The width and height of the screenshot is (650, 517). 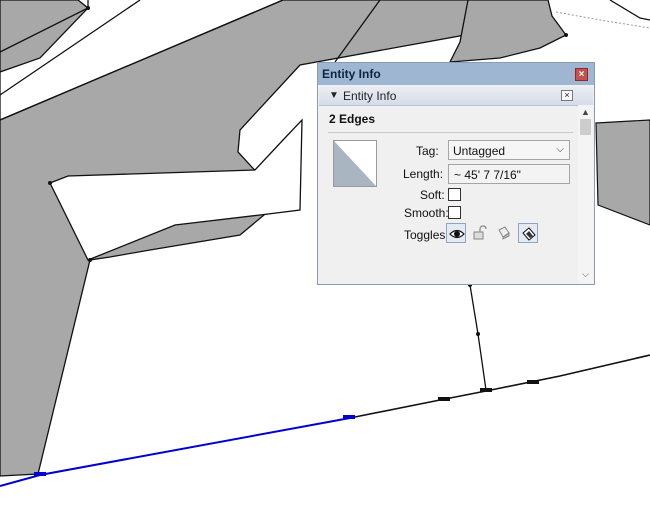 I want to click on shadow-receive-icon, so click(x=529, y=234).